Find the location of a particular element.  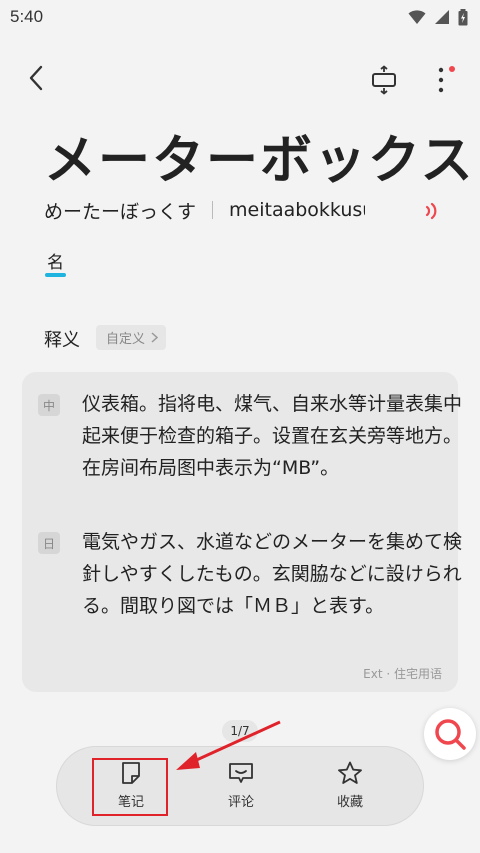

pronunciation-button is located at coordinates (431, 211).